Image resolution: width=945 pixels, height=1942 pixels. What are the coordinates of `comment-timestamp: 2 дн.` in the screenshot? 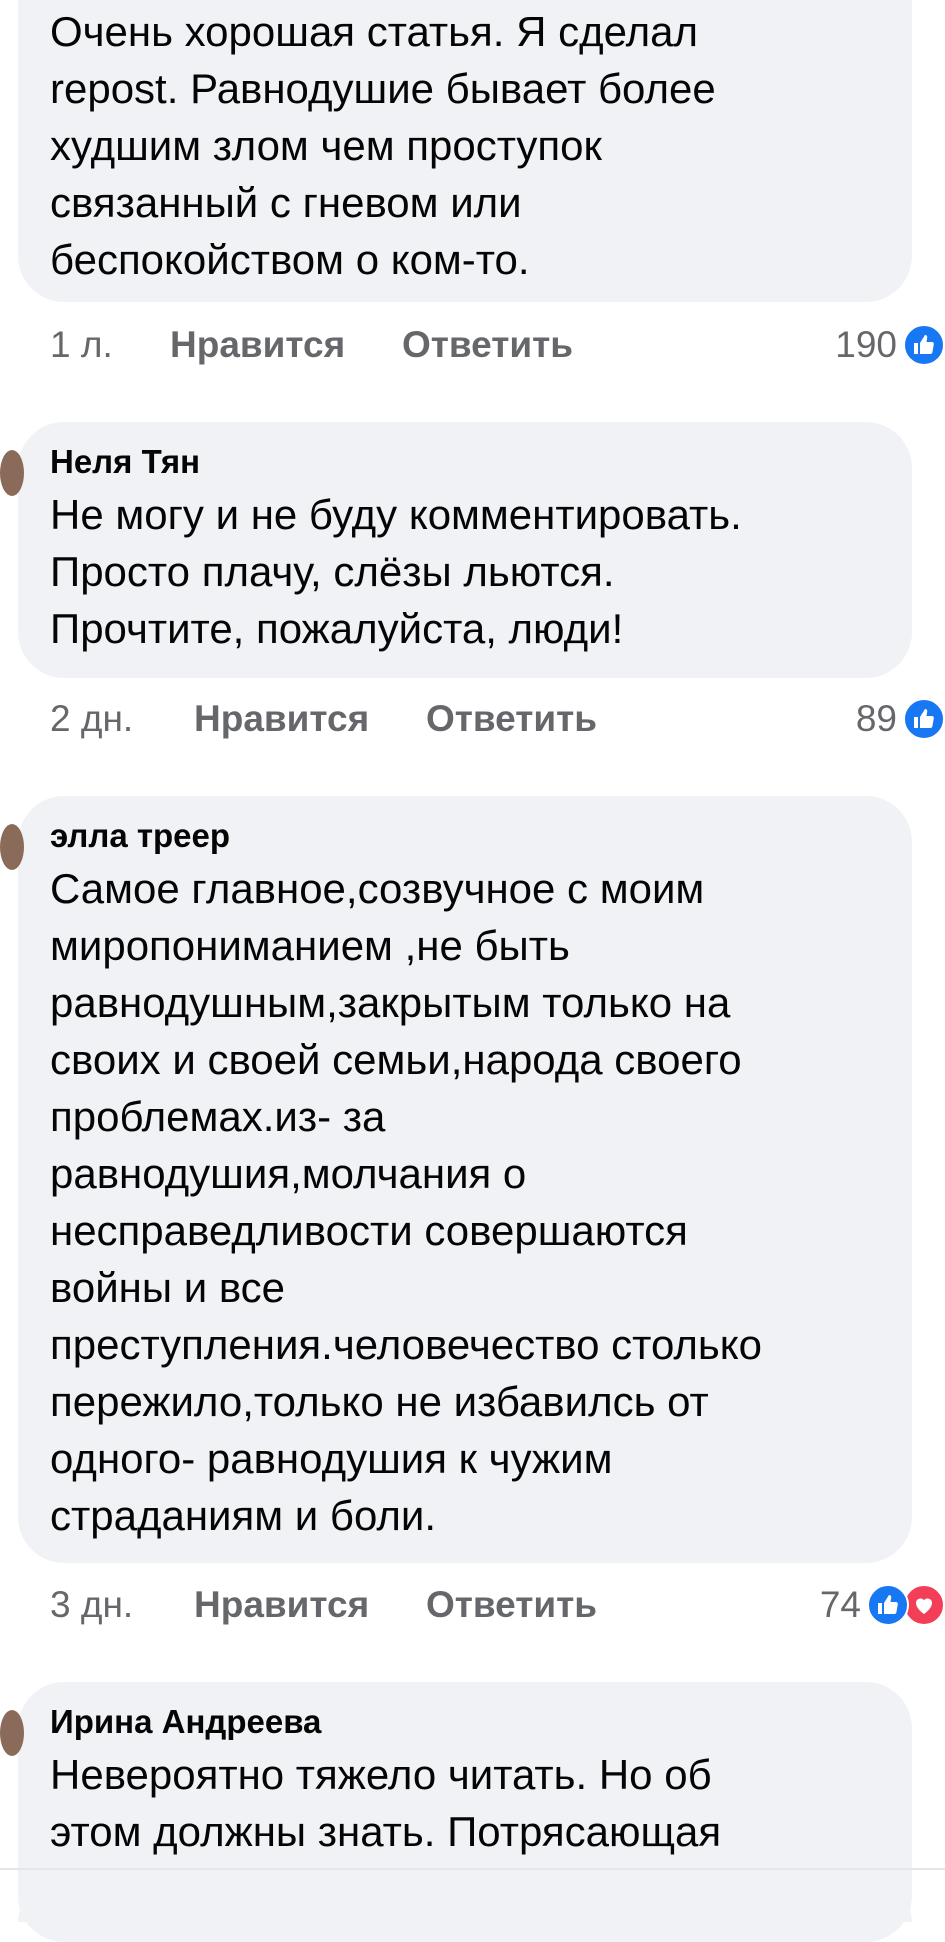 It's located at (91, 719).